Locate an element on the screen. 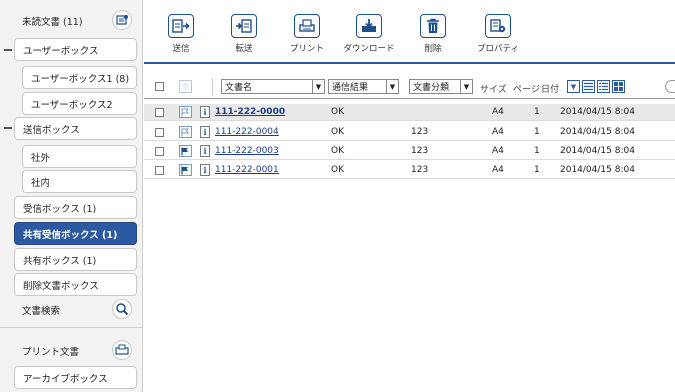 This screenshot has height=392, width=675. category-cell: 123 is located at coordinates (420, 170).